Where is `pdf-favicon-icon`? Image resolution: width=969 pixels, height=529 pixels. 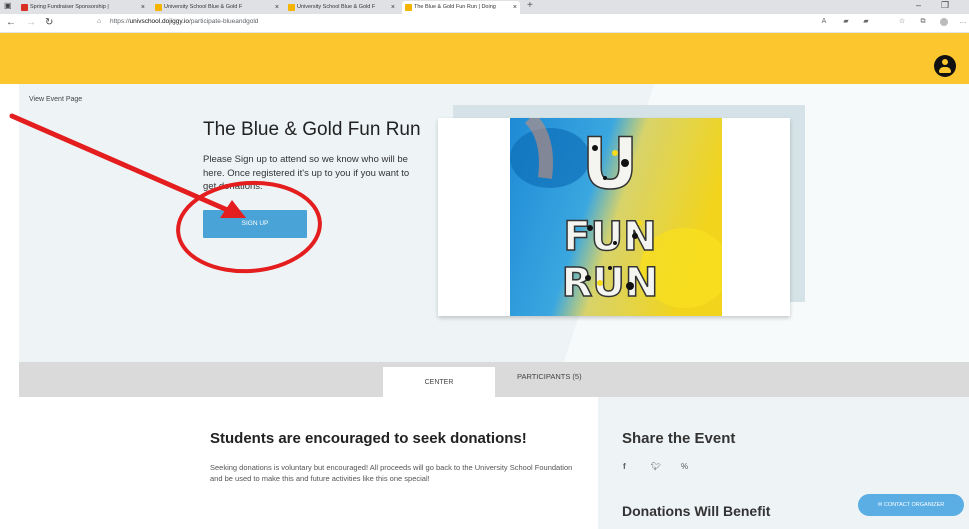 pdf-favicon-icon is located at coordinates (24, 7).